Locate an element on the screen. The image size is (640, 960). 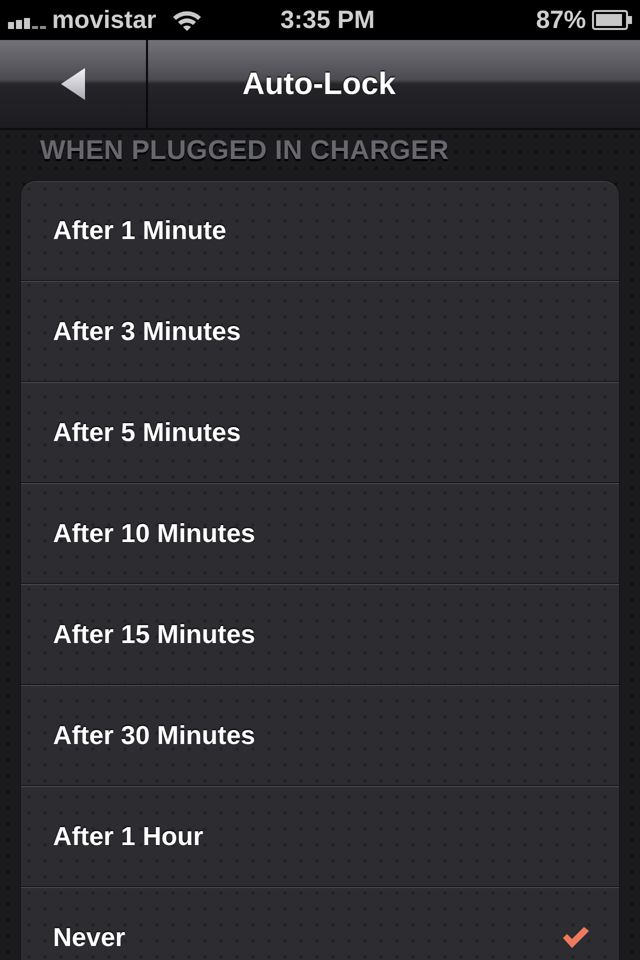
option-row: After 5 Minutes is located at coordinates (320, 433).